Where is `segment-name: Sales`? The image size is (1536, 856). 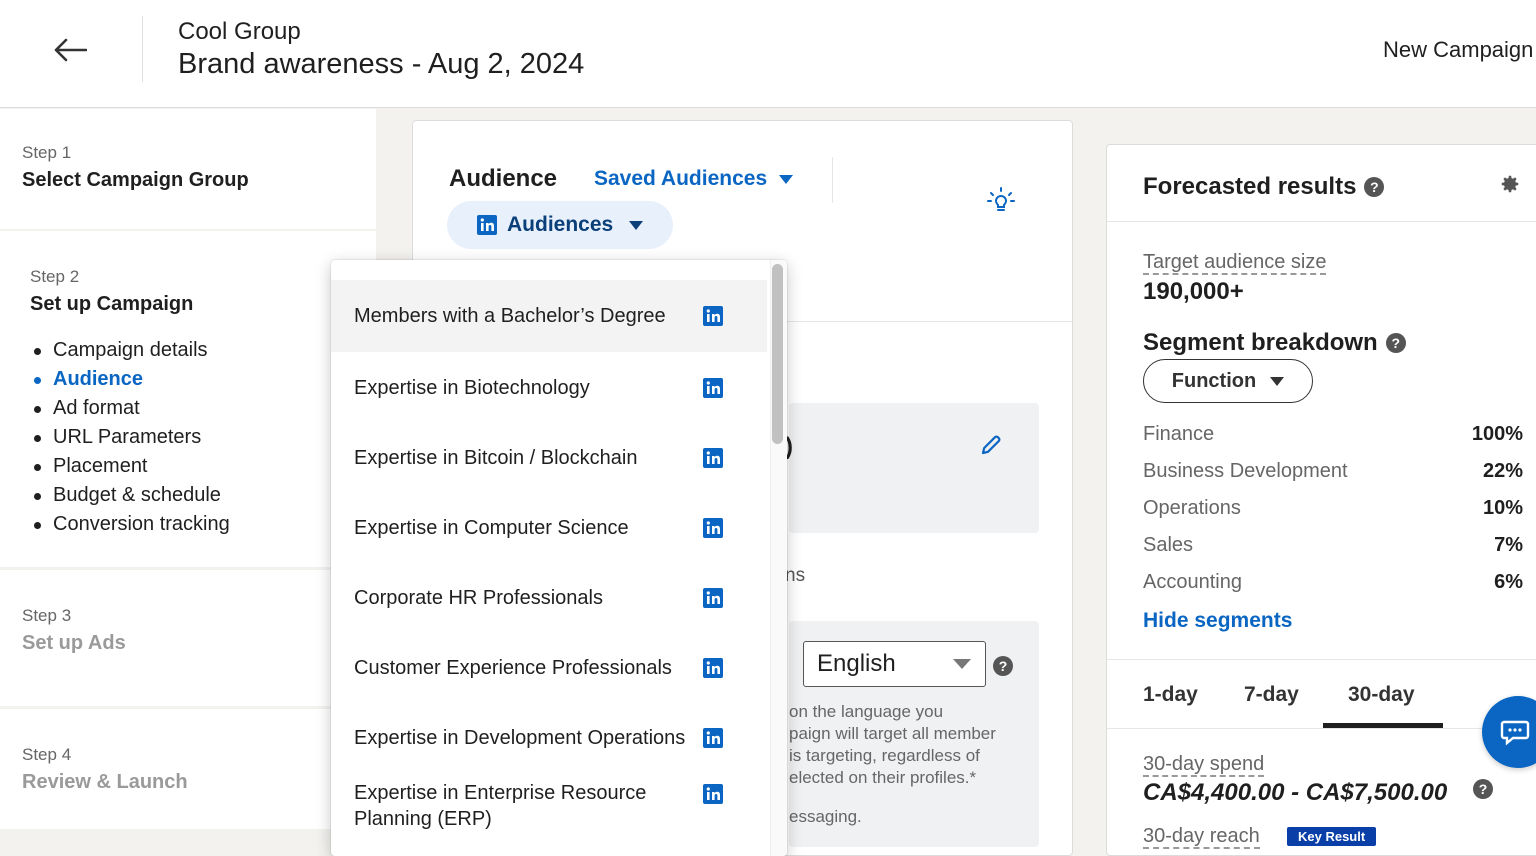
segment-name: Sales is located at coordinates (1168, 545).